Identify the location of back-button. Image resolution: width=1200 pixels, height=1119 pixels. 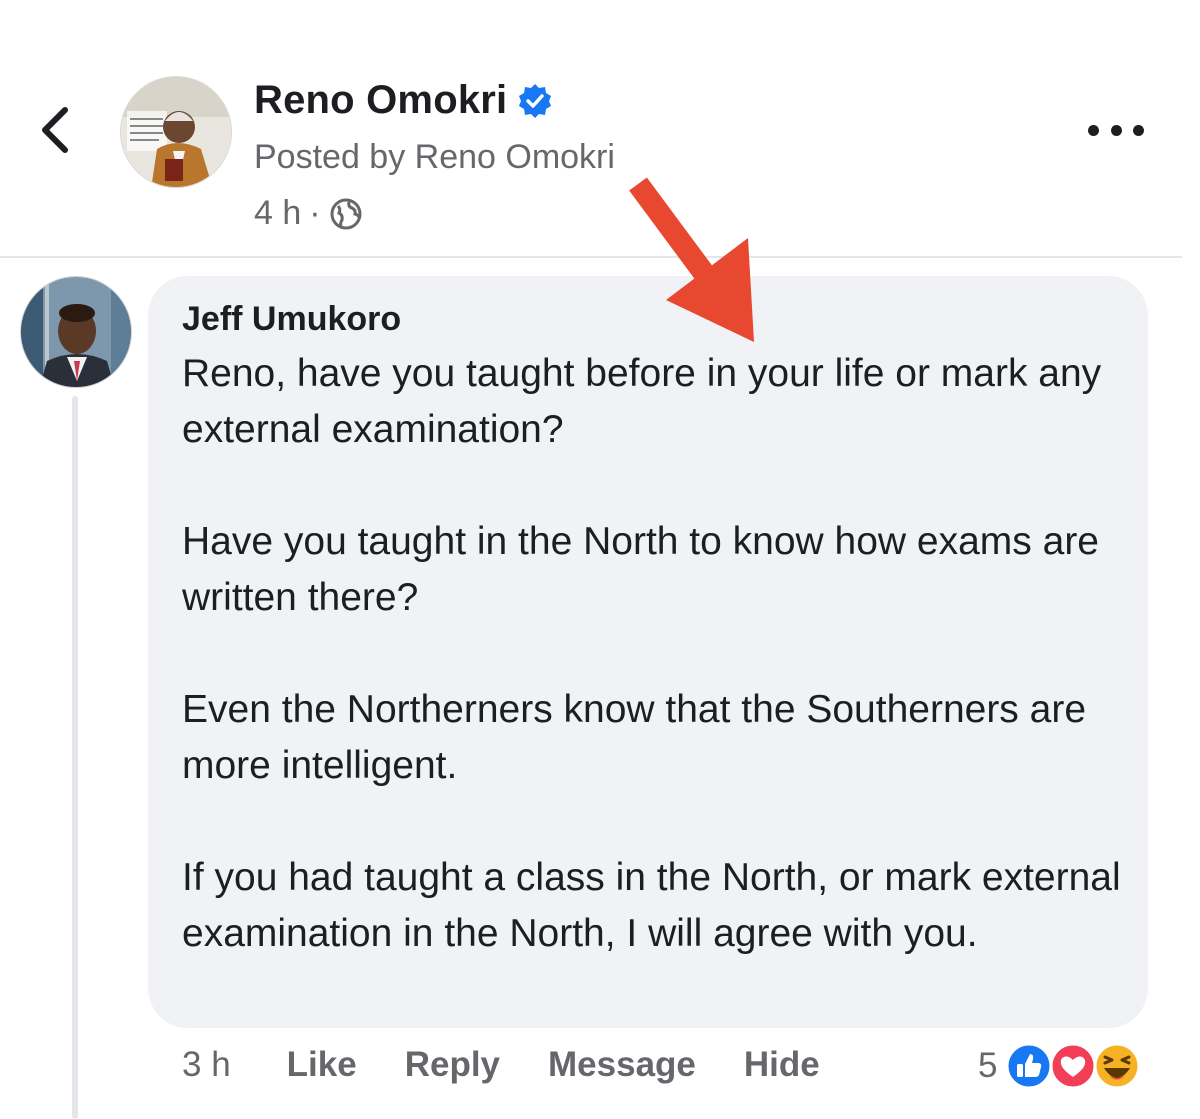
(54, 130).